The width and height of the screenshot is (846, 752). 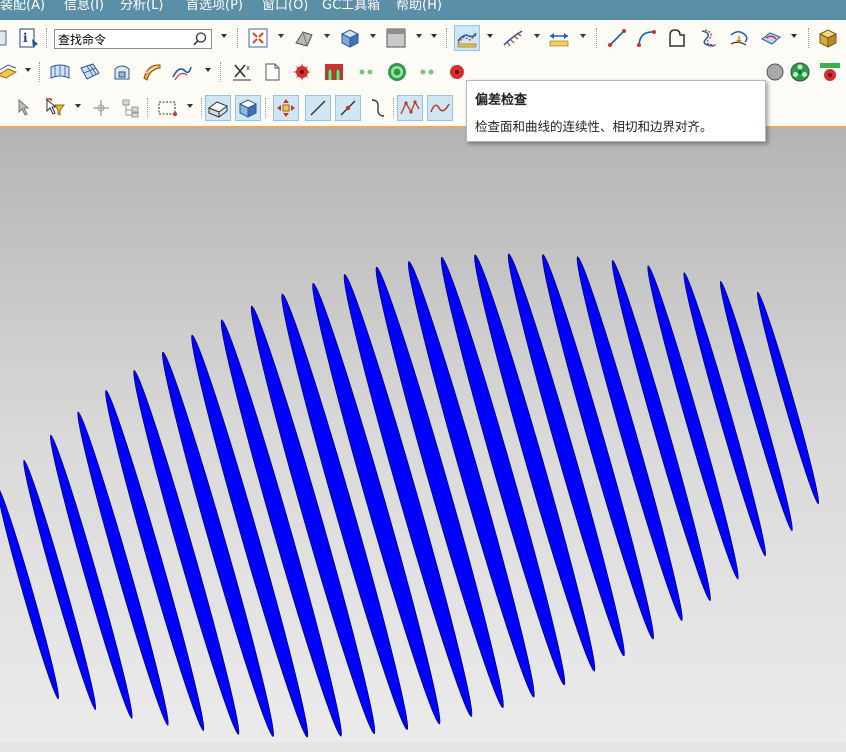 I want to click on offset-curve-button, so click(x=709, y=38).